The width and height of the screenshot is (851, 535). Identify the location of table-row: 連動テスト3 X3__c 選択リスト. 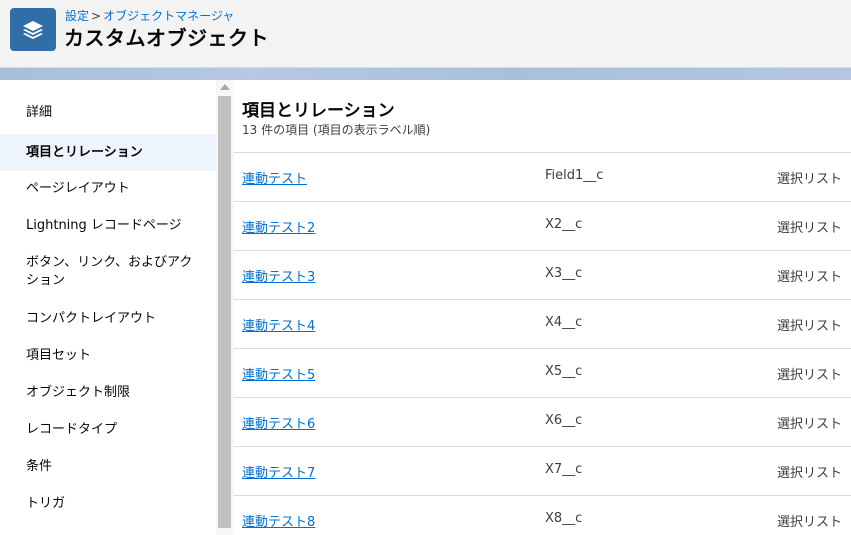
(542, 275).